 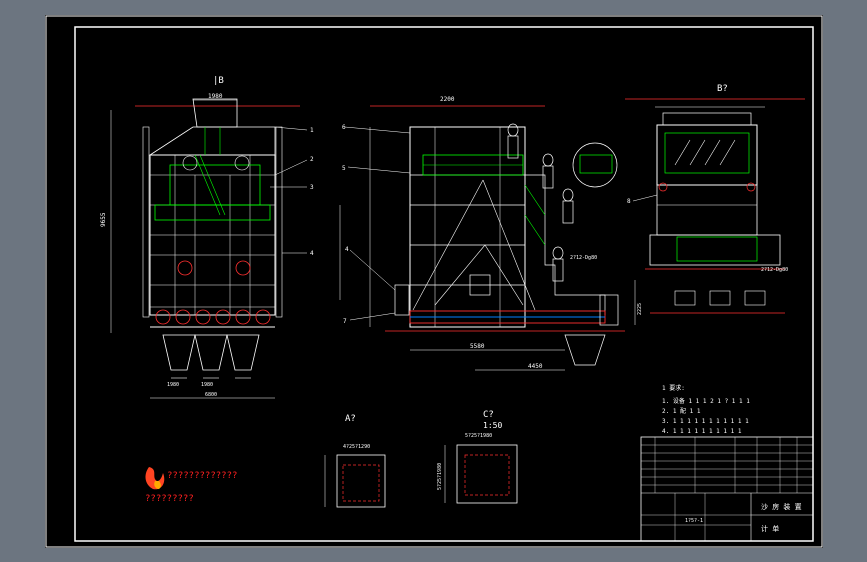 What do you see at coordinates (640, 309) in the screenshot?
I see `dim-mid-right: 2225` at bounding box center [640, 309].